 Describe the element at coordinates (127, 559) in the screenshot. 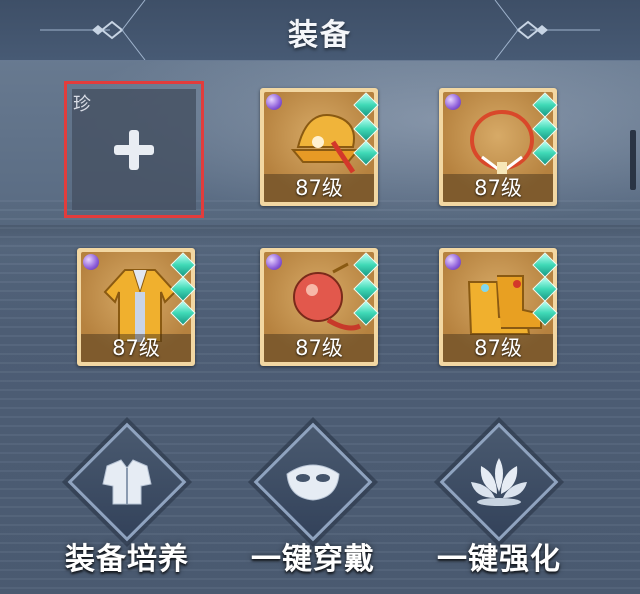

I see `button-label: 装备培养` at that location.